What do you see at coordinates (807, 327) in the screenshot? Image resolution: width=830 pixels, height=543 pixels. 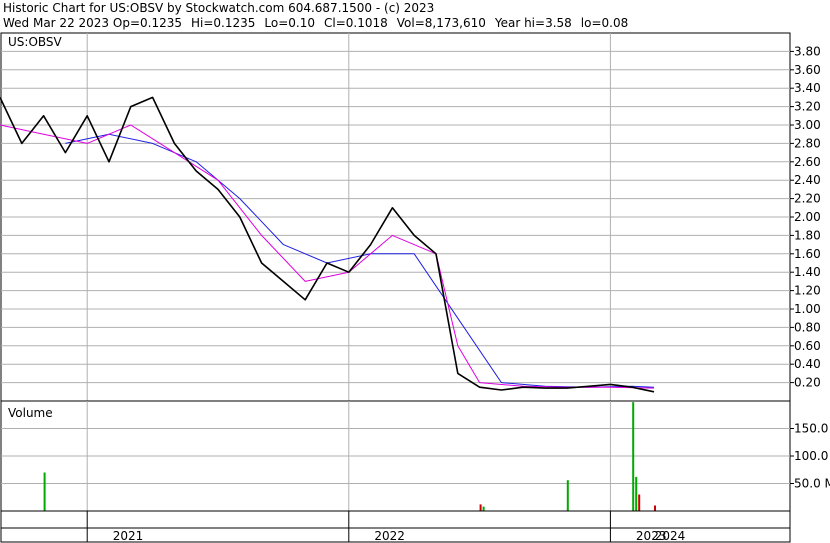 I see `price-tick-label: 0.80` at bounding box center [807, 327].